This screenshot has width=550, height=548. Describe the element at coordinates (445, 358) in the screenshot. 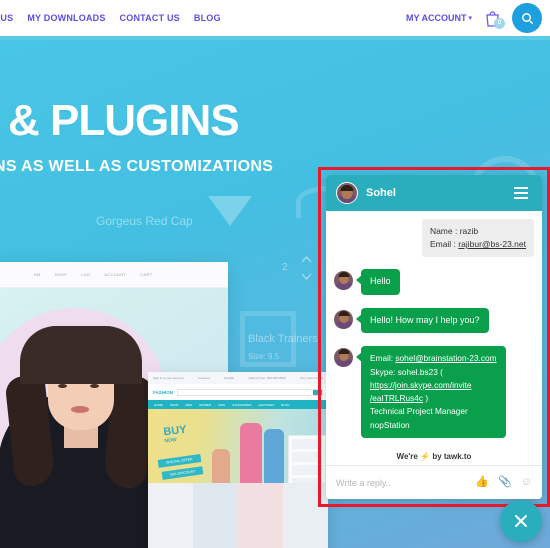

I see `contact-email-link: sohel@brainstation-23.com` at that location.